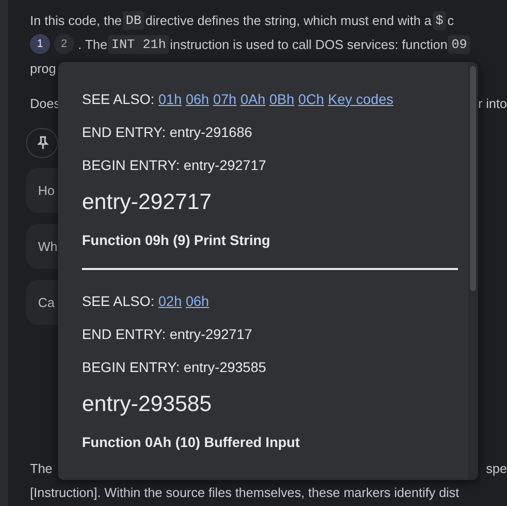 The image size is (507, 506). Describe the element at coordinates (167, 334) in the screenshot. I see `end-entry-text: END ENTRY: entry-292717` at that location.